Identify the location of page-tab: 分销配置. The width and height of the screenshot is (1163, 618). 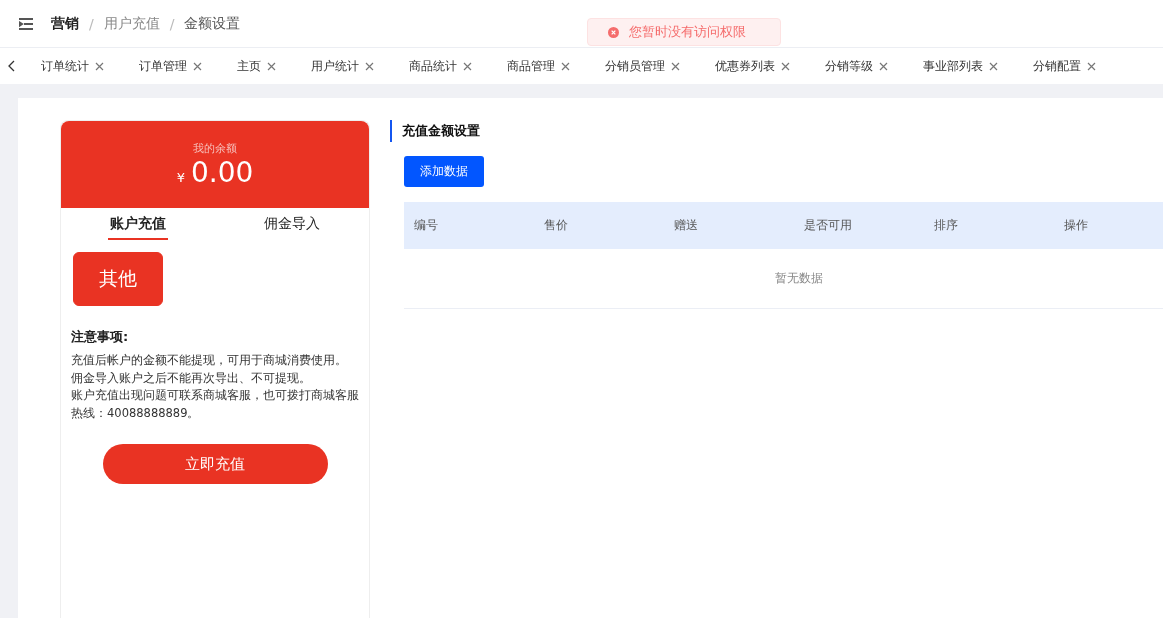
(1064, 66).